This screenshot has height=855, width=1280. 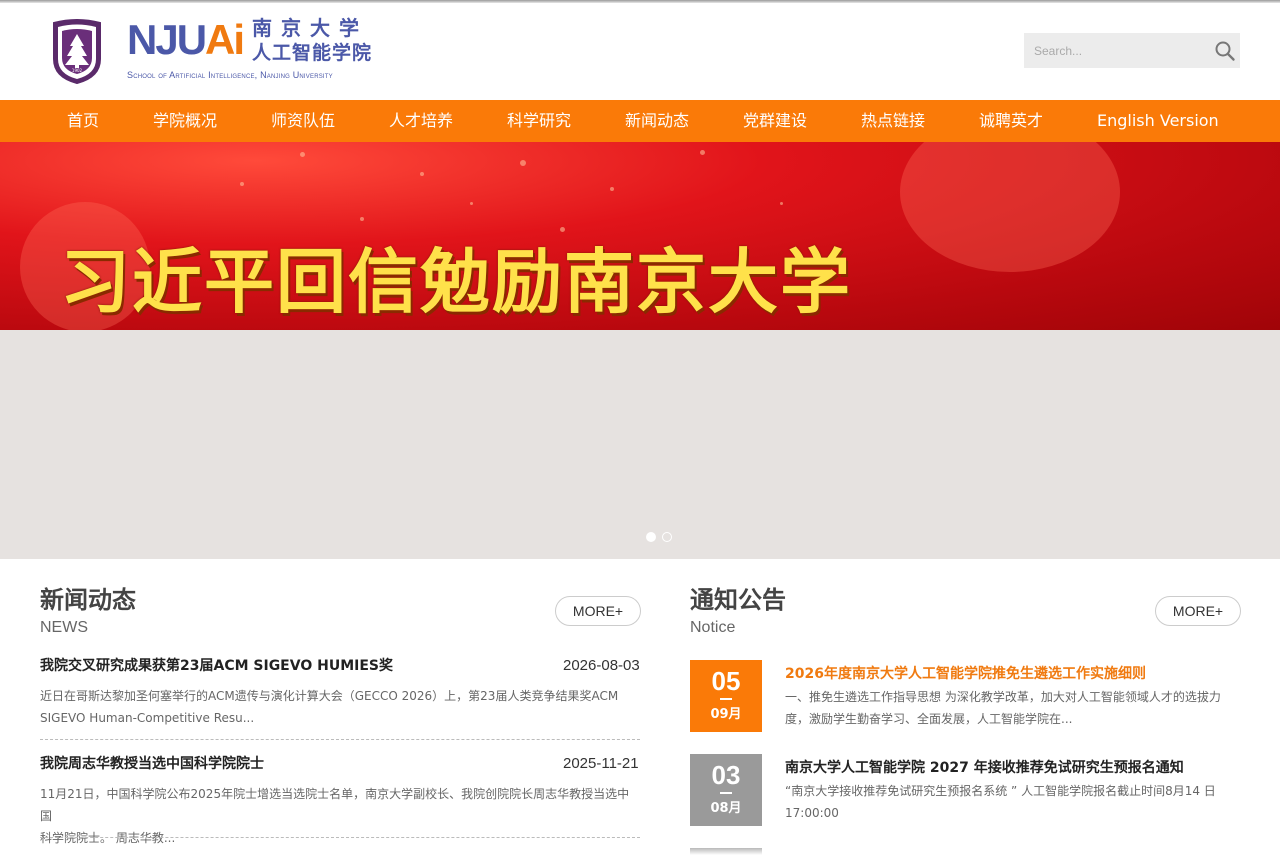 I want to click on notice-date-badge: 05 09月, so click(x=726, y=696).